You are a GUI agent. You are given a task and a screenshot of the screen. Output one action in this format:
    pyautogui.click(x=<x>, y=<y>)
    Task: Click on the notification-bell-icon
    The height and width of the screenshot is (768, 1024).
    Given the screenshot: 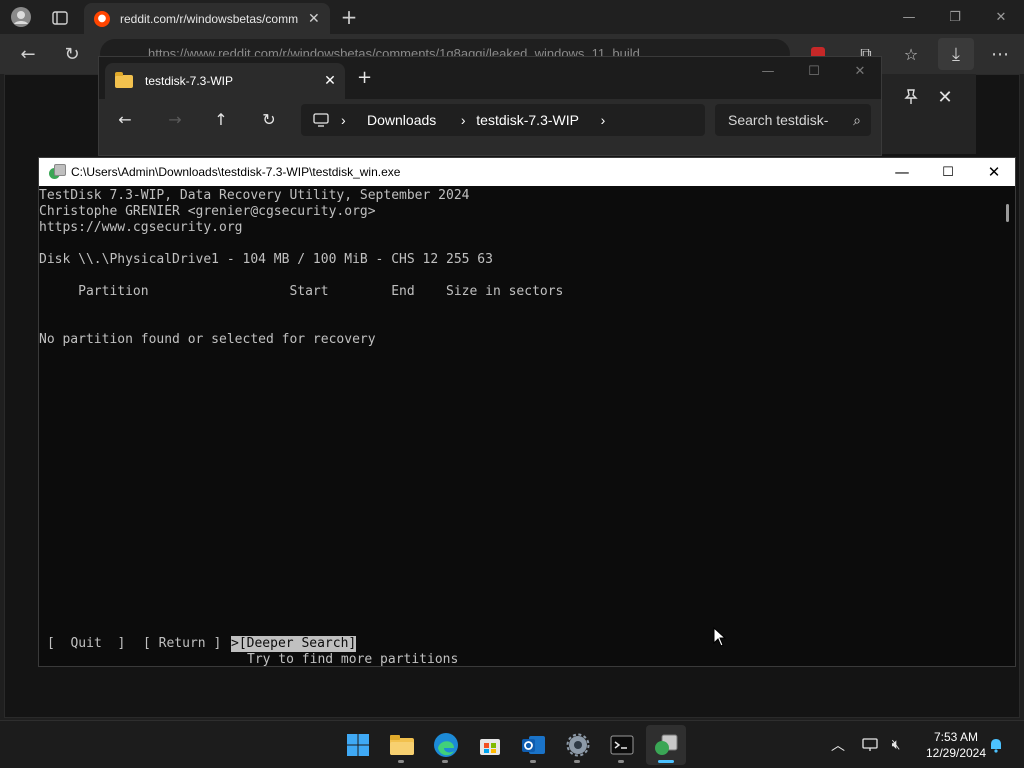 What is the action you would take?
    pyautogui.click(x=996, y=745)
    